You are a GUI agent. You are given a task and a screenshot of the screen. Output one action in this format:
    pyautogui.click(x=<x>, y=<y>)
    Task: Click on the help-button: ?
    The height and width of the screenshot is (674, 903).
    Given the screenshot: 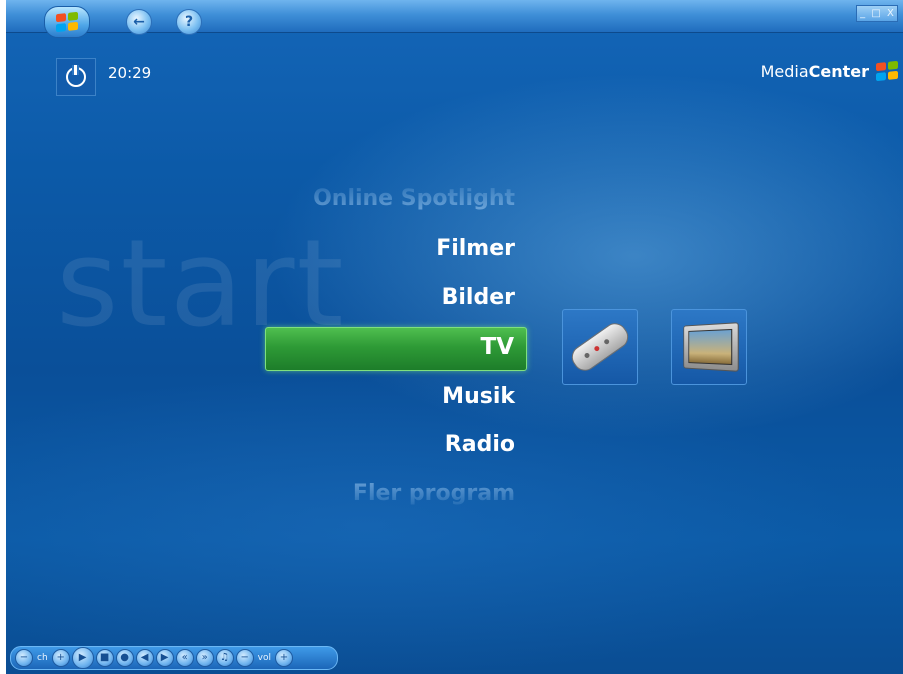 What is the action you would take?
    pyautogui.click(x=189, y=22)
    